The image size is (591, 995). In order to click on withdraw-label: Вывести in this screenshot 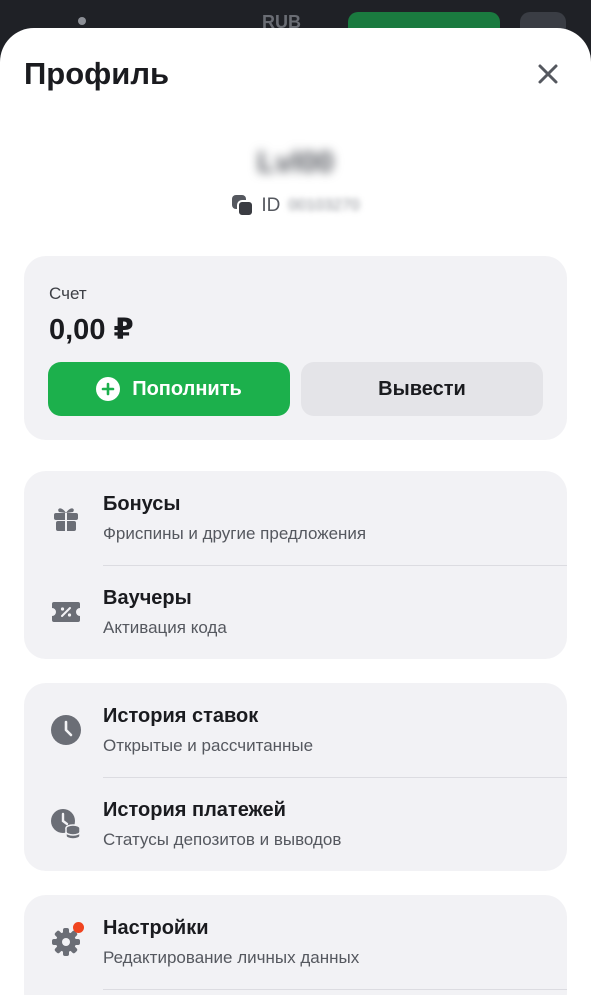, I will do `click(422, 388)`.